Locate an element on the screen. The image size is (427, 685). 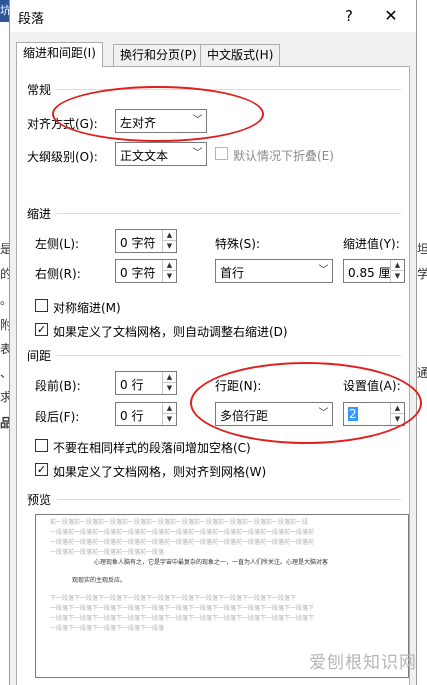
indent-right-value: 0 字符 is located at coordinates (138, 273).